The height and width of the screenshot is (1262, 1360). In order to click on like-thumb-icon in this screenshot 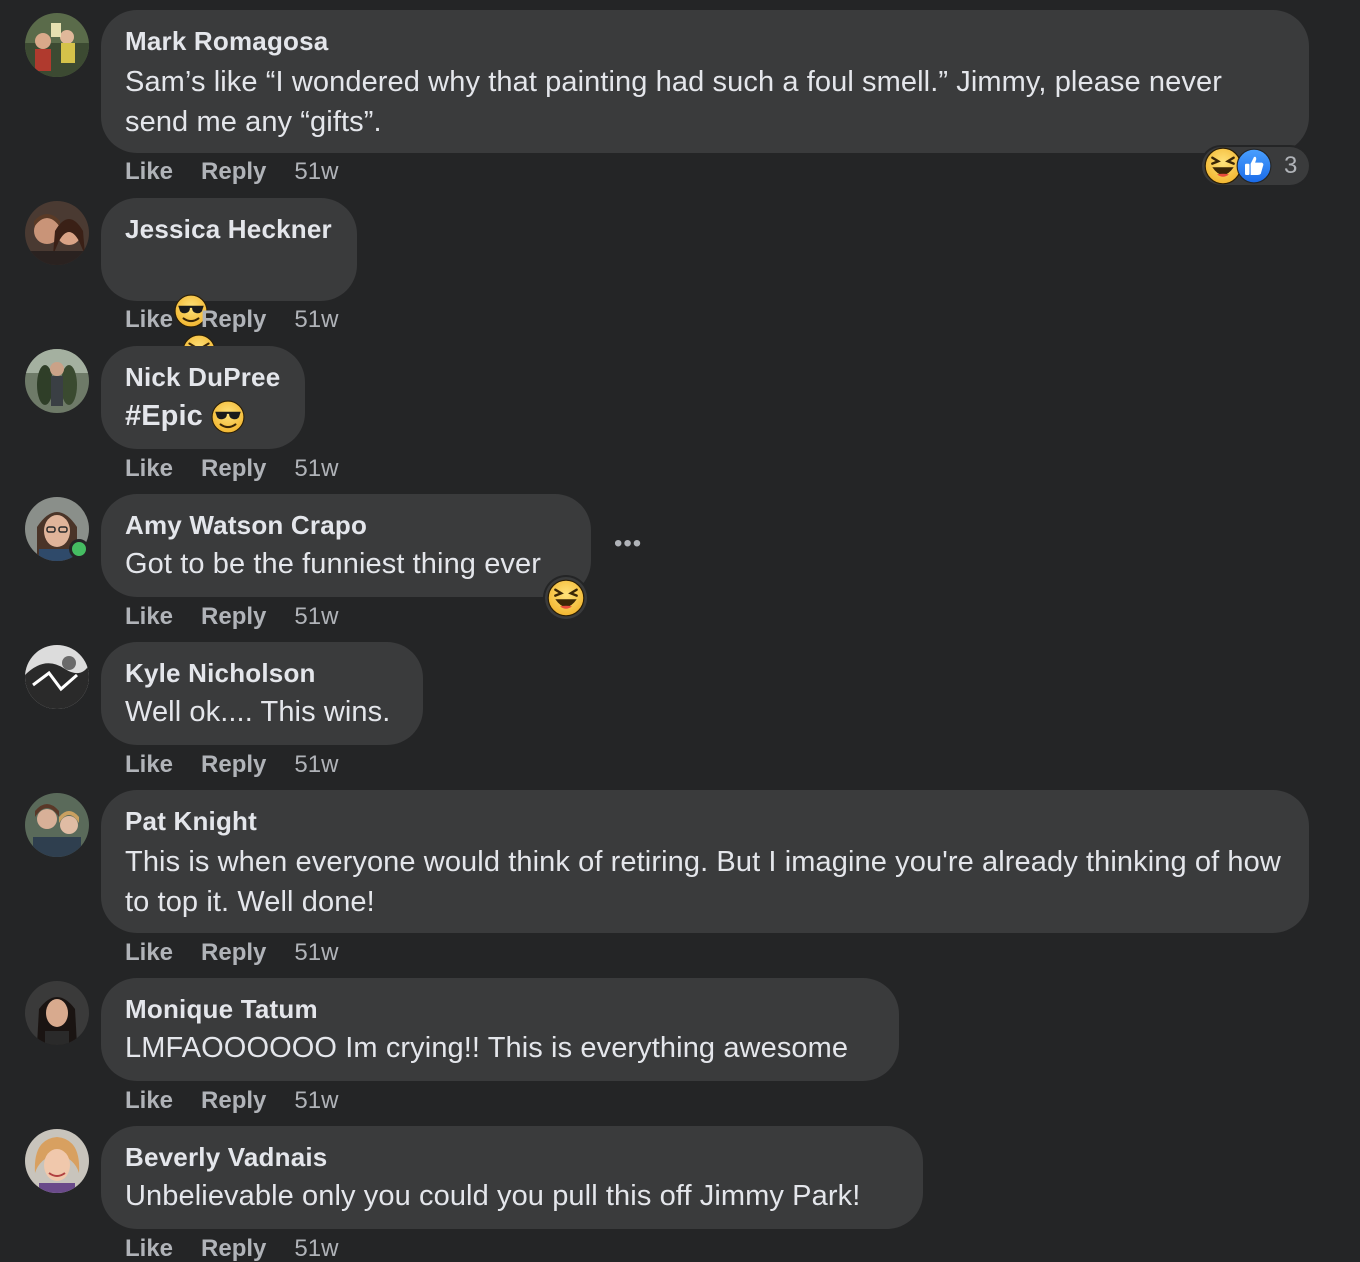, I will do `click(1254, 166)`.